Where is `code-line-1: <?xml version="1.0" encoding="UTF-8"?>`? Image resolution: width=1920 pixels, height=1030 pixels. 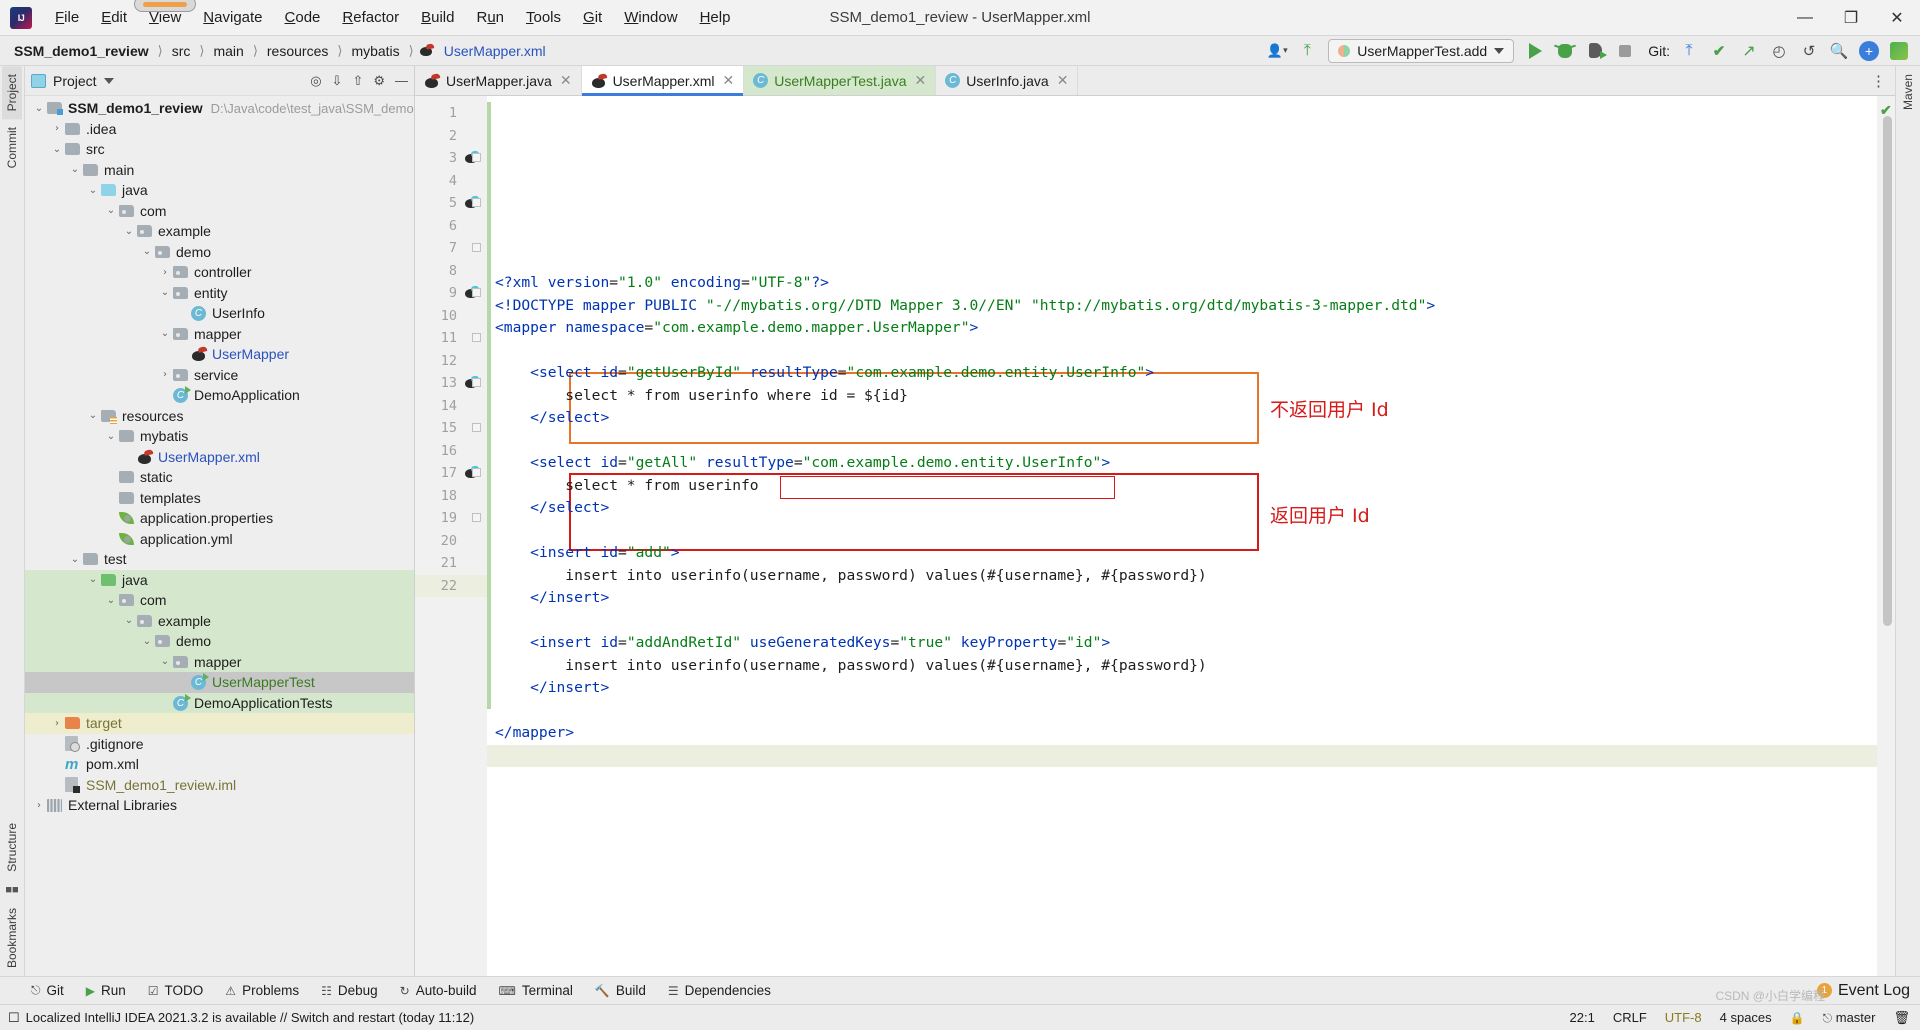
code-line-1: <?xml version="1.0" encoding="UTF-8"?> is located at coordinates (1182, 283).